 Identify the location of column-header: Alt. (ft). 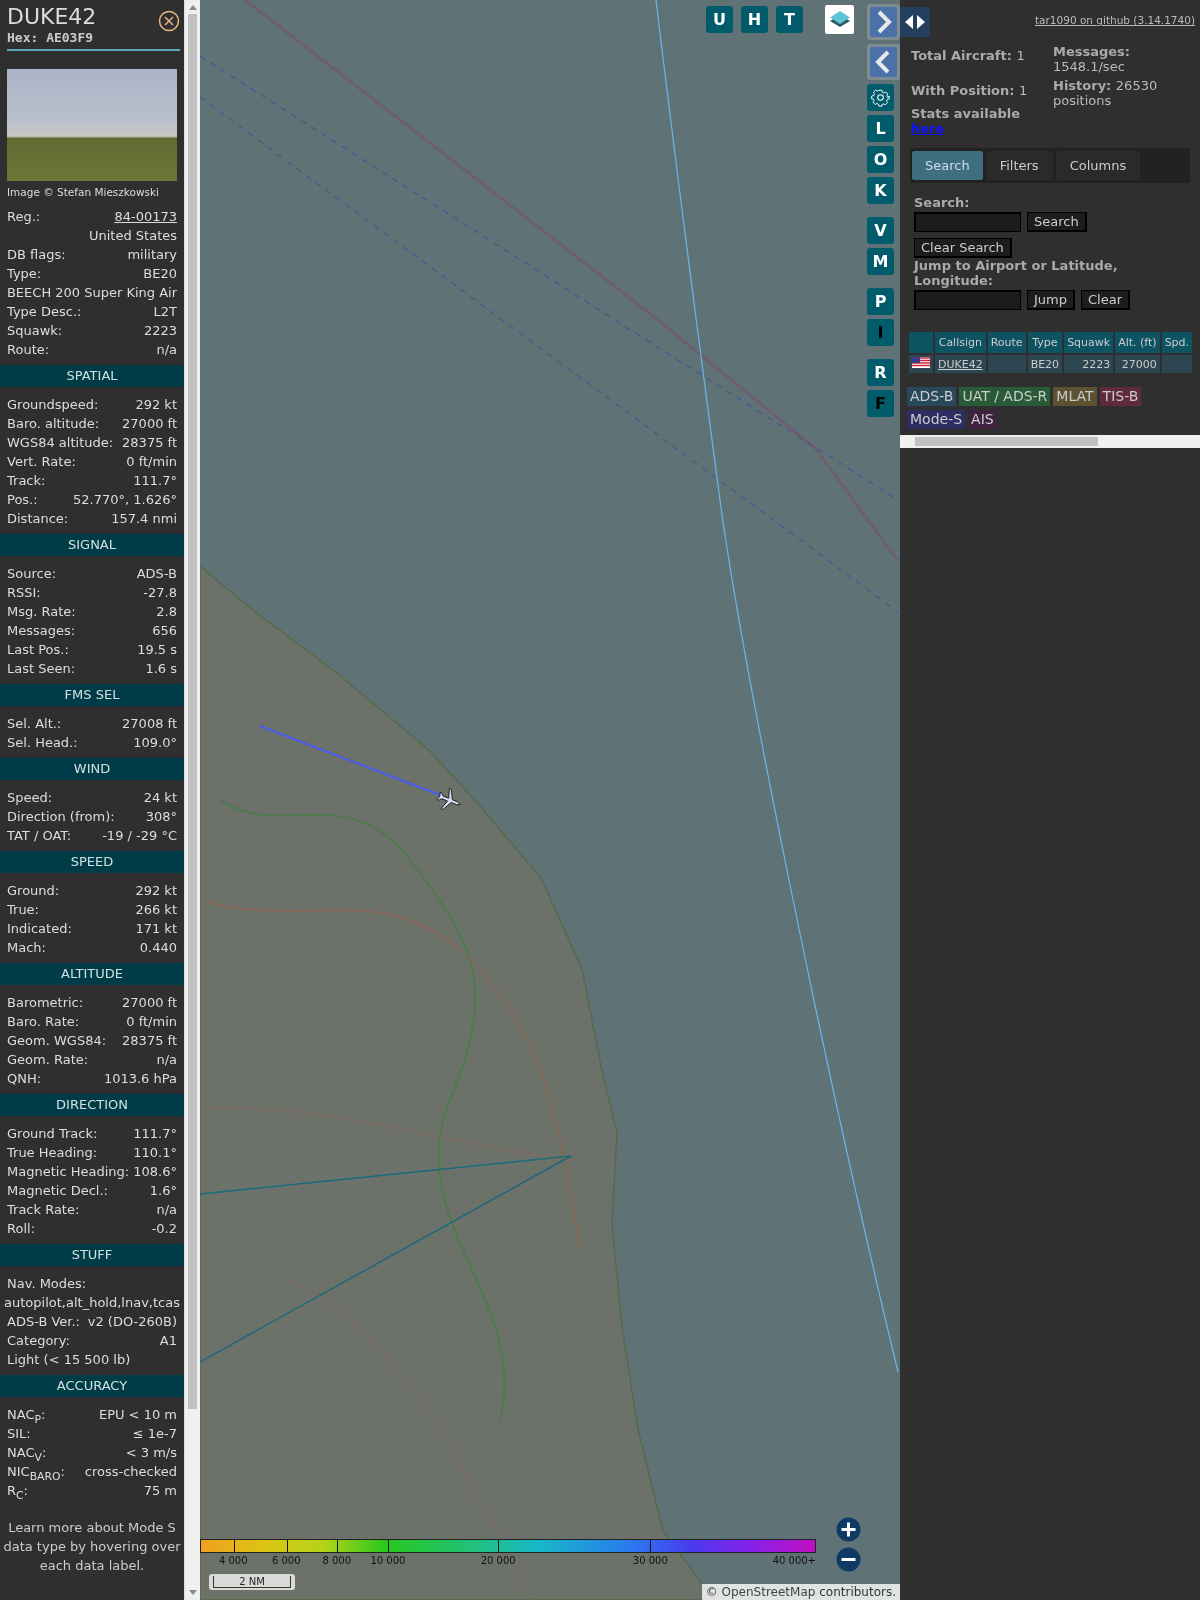
(1137, 342).